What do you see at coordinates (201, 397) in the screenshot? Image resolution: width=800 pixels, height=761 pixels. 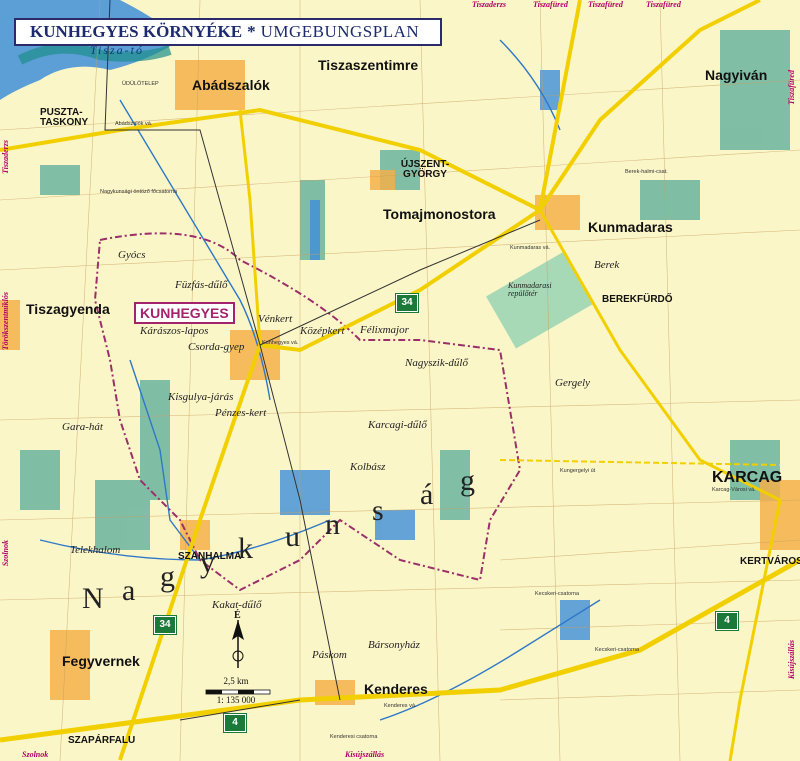 I see `area-label: Kisgulya-járás` at bounding box center [201, 397].